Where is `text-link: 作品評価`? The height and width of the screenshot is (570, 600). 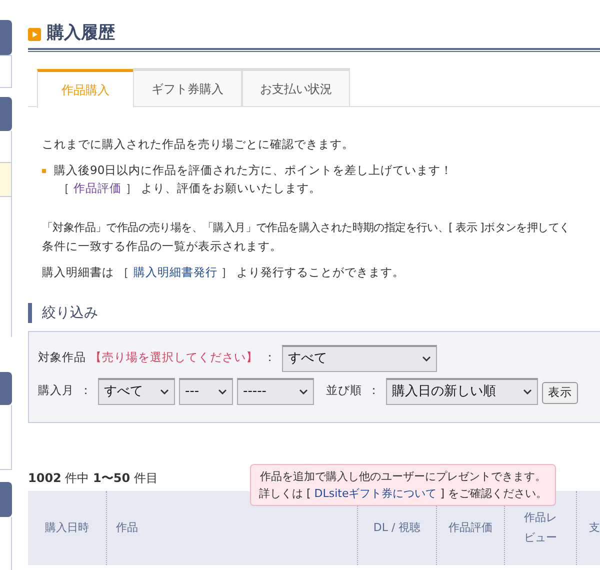
text-link: 作品評価 is located at coordinates (98, 188).